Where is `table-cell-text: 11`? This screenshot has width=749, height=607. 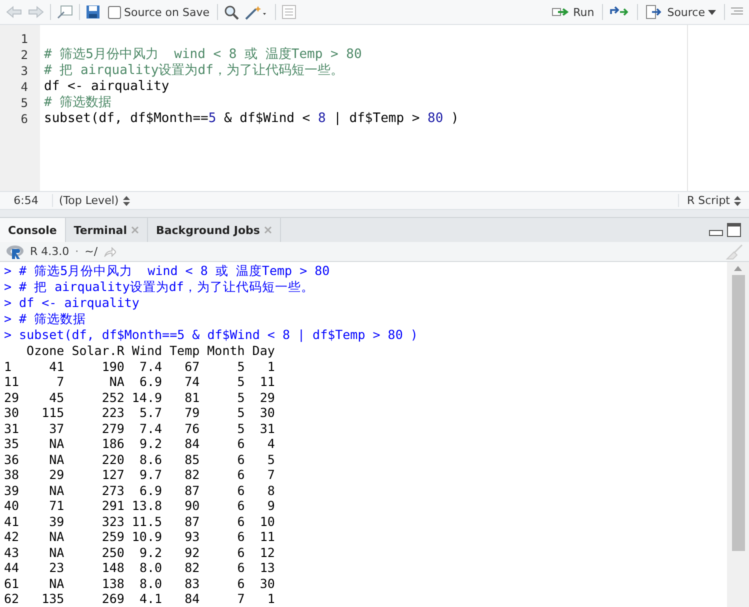
table-cell-text: 11 is located at coordinates (266, 382).